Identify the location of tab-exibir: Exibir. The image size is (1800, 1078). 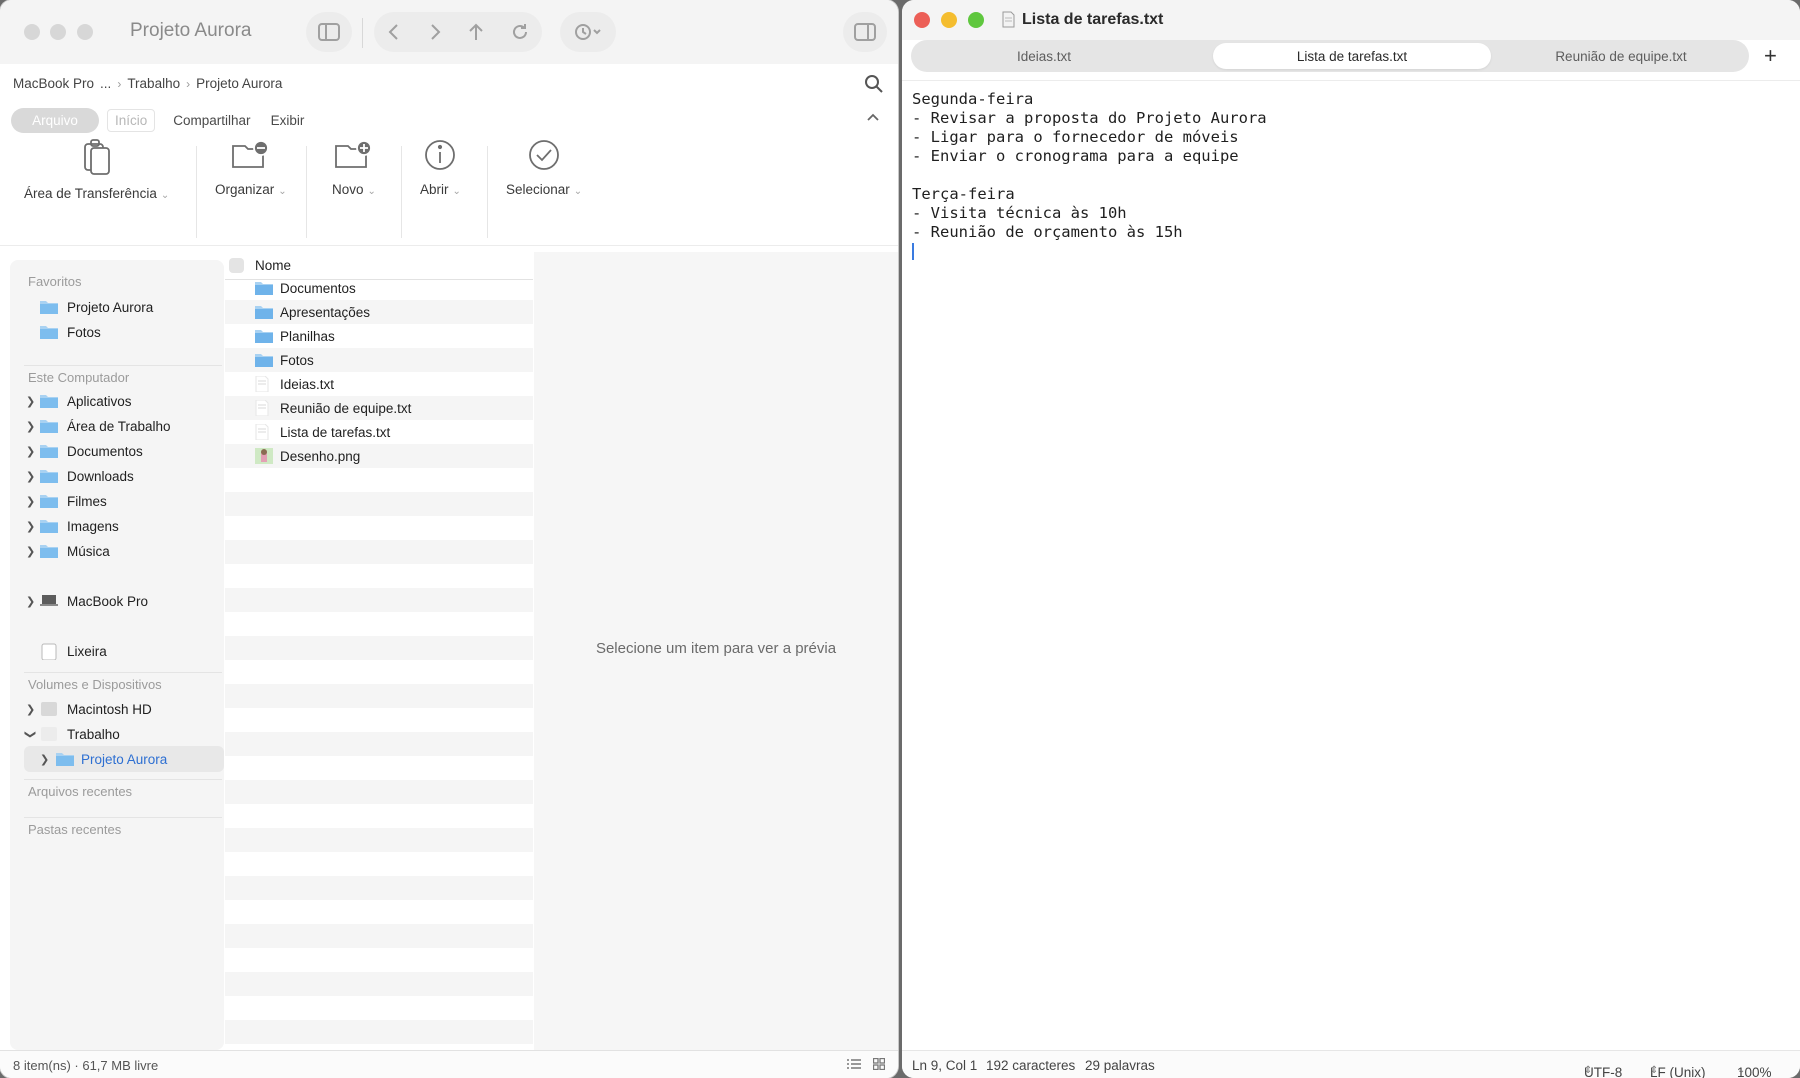
(288, 120).